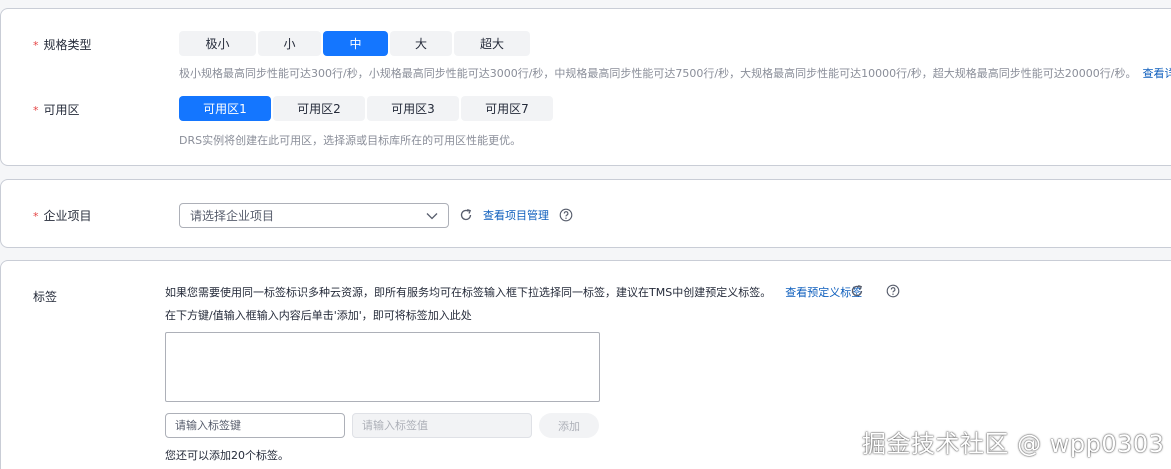 The width and height of the screenshot is (1171, 469). I want to click on spec-detail-link: 查看详细说明, so click(1157, 73).